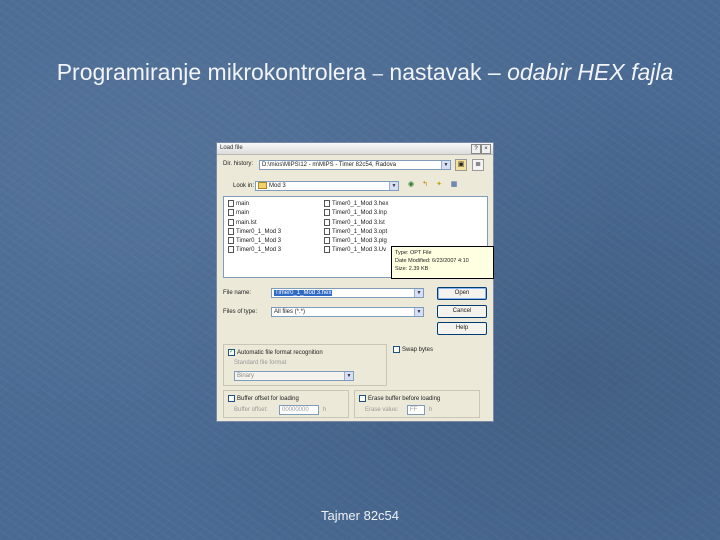 The width and height of the screenshot is (720, 540). I want to click on list-item: Timer0_1_Mod 3.plg, so click(356, 241).